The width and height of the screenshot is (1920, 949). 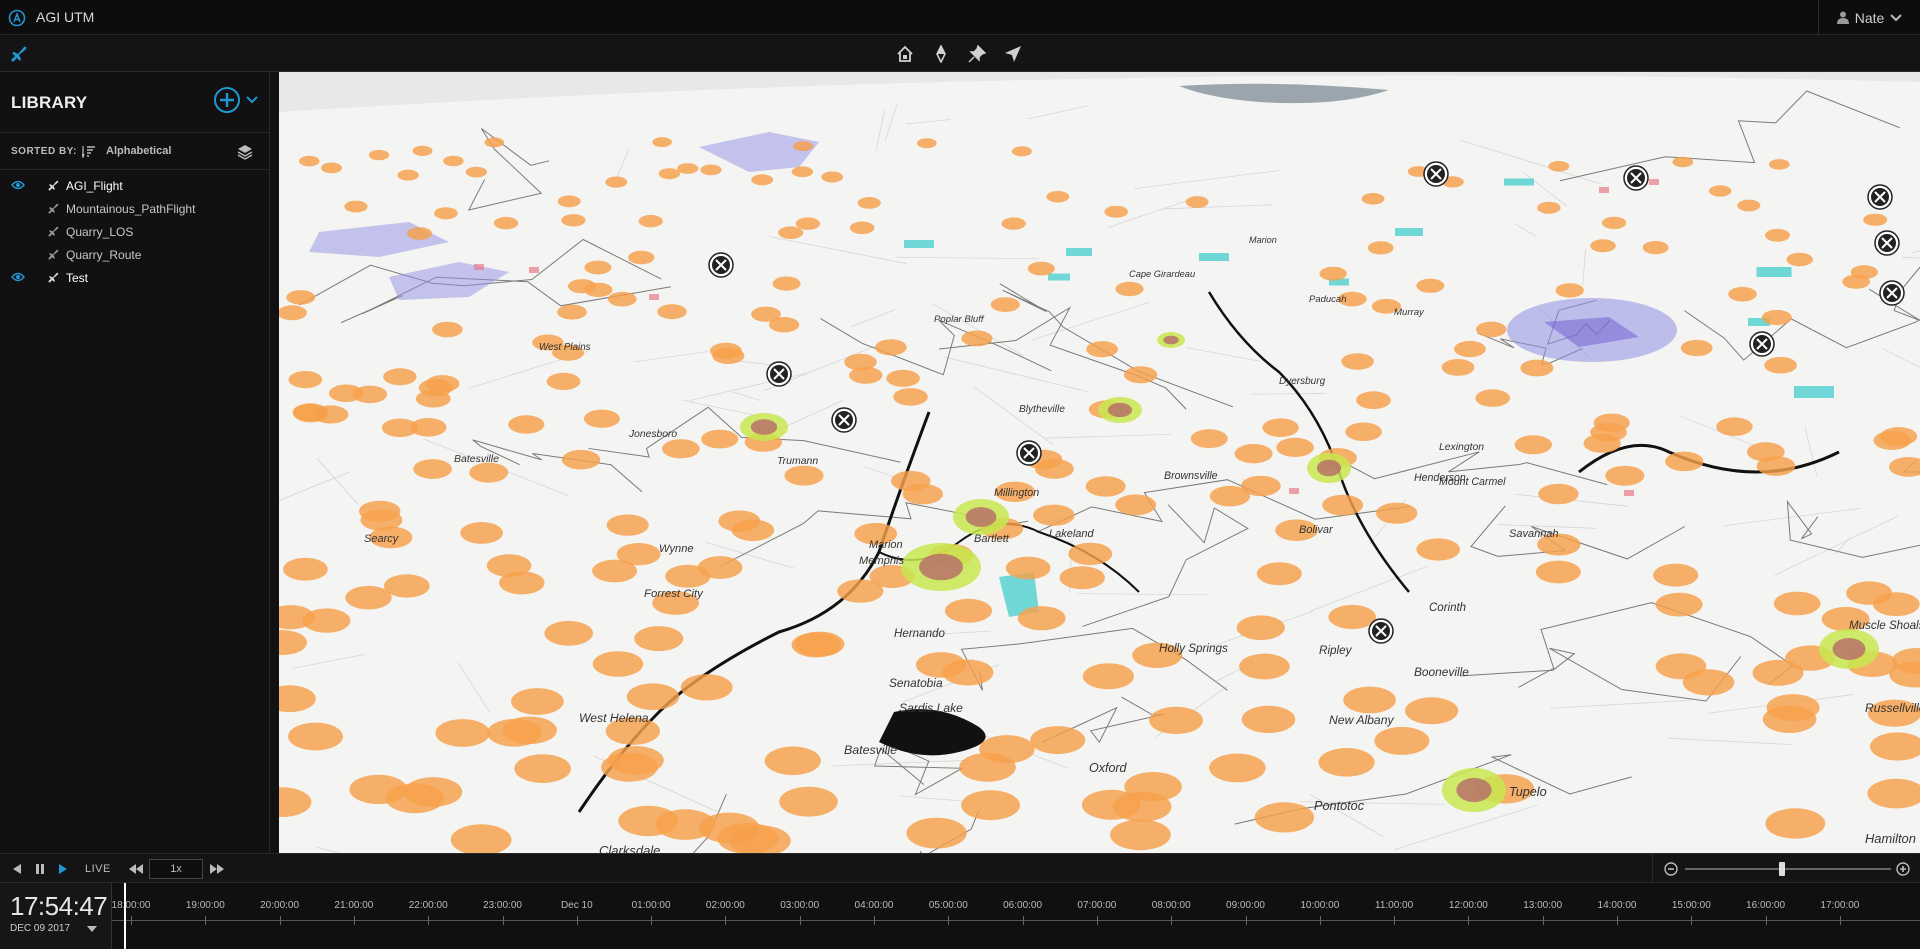 I want to click on speed-input, so click(x=176, y=869).